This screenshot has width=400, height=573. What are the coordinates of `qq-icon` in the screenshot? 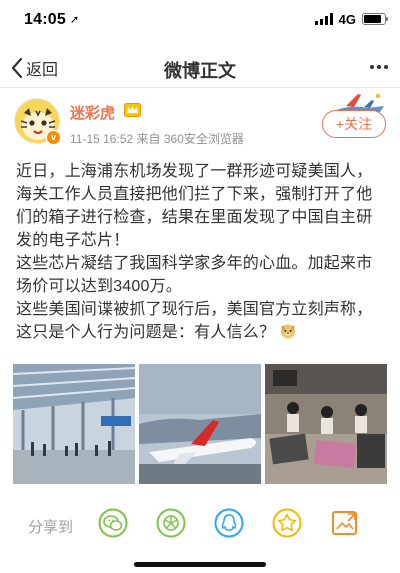 It's located at (229, 523).